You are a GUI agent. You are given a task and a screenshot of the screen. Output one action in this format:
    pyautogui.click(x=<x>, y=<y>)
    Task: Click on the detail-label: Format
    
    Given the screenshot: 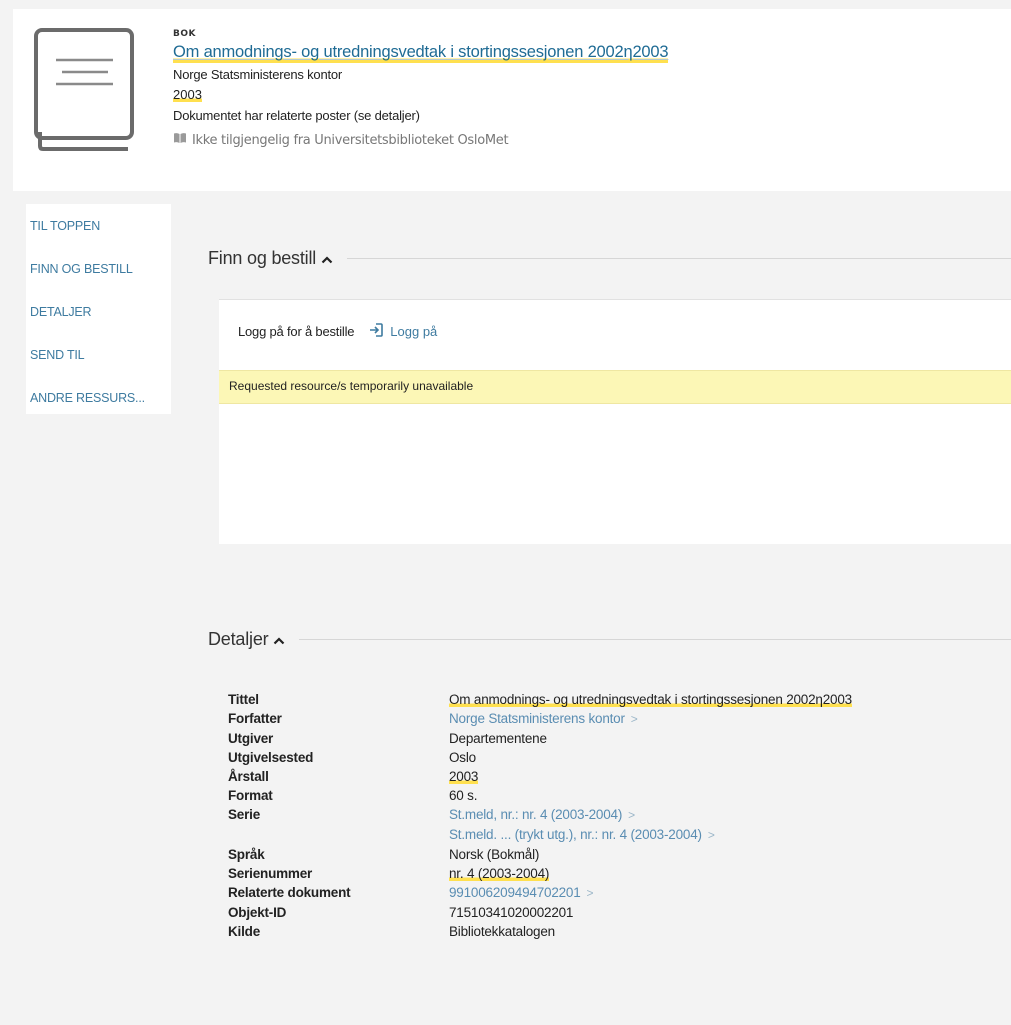 What is the action you would take?
    pyautogui.click(x=250, y=795)
    